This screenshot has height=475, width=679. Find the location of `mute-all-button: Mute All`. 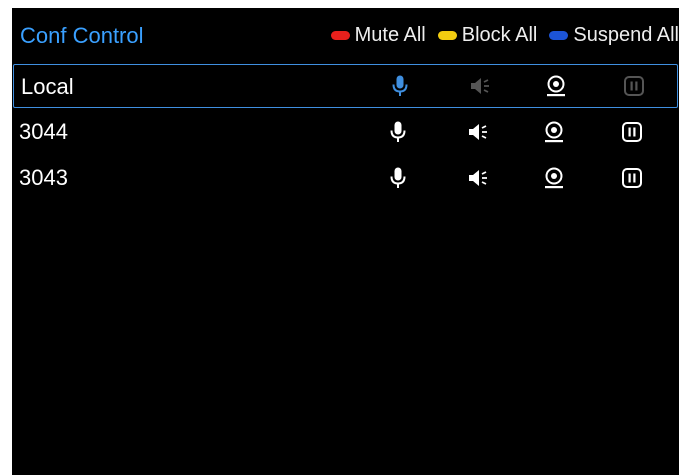

mute-all-button: Mute All is located at coordinates (378, 35).